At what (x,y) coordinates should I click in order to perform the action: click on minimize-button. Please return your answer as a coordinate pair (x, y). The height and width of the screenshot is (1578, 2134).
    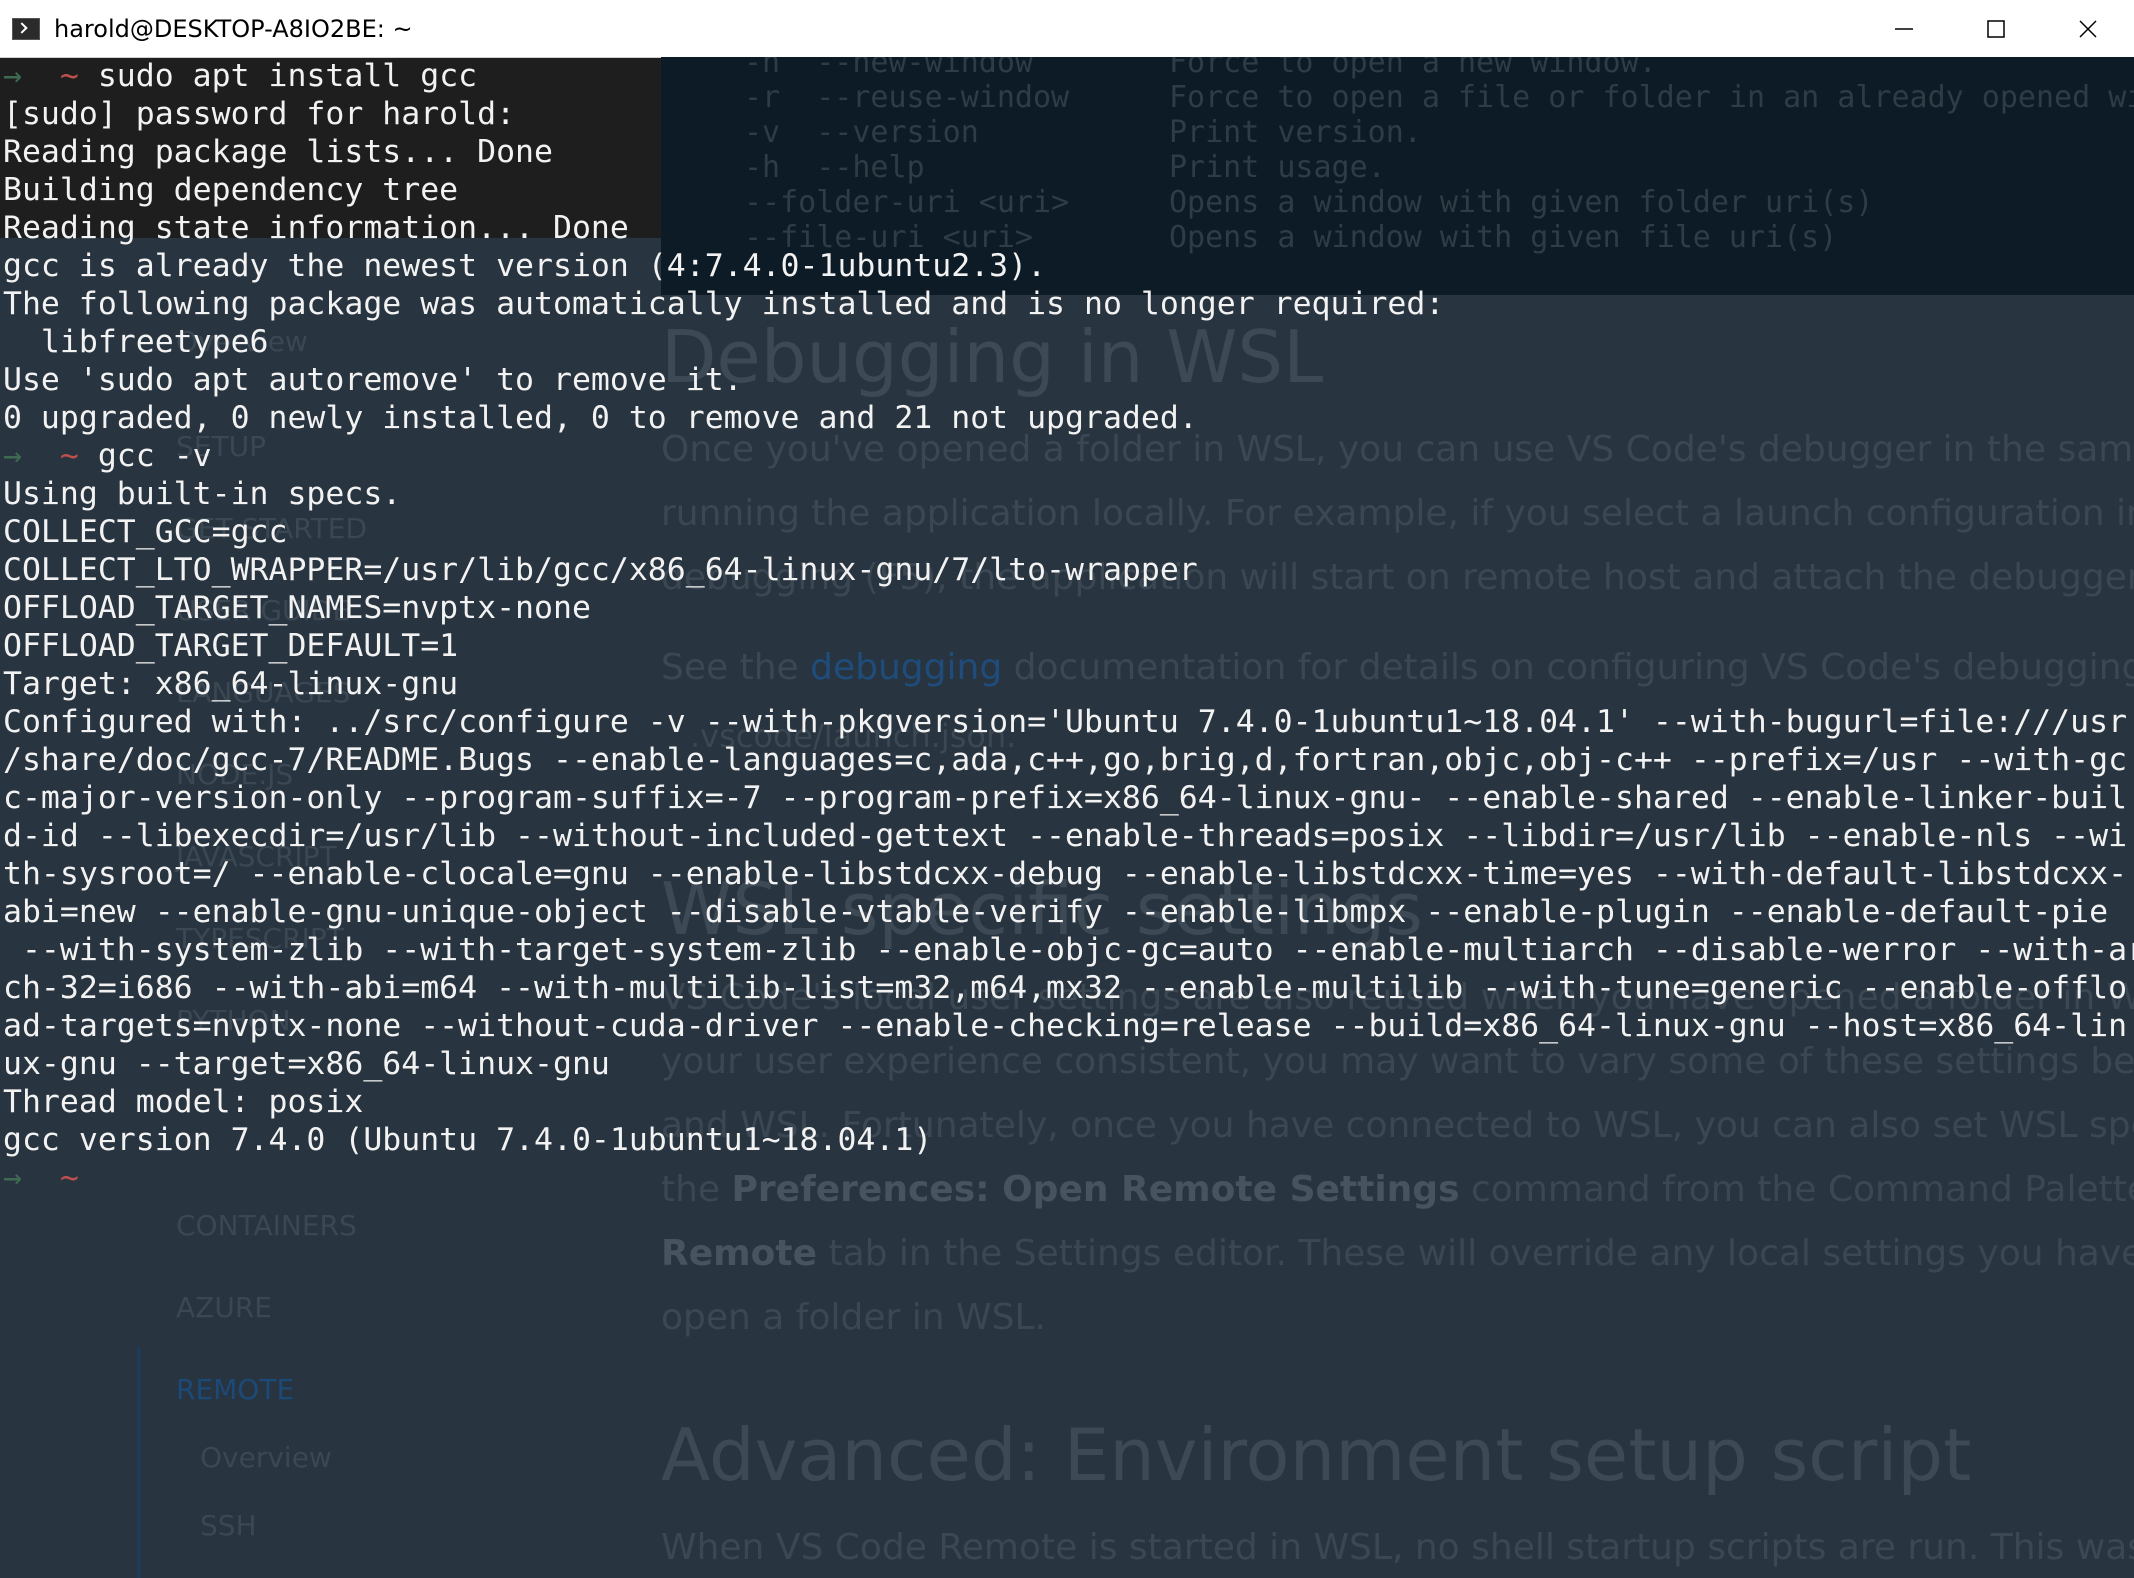
    Looking at the image, I should click on (1904, 28).